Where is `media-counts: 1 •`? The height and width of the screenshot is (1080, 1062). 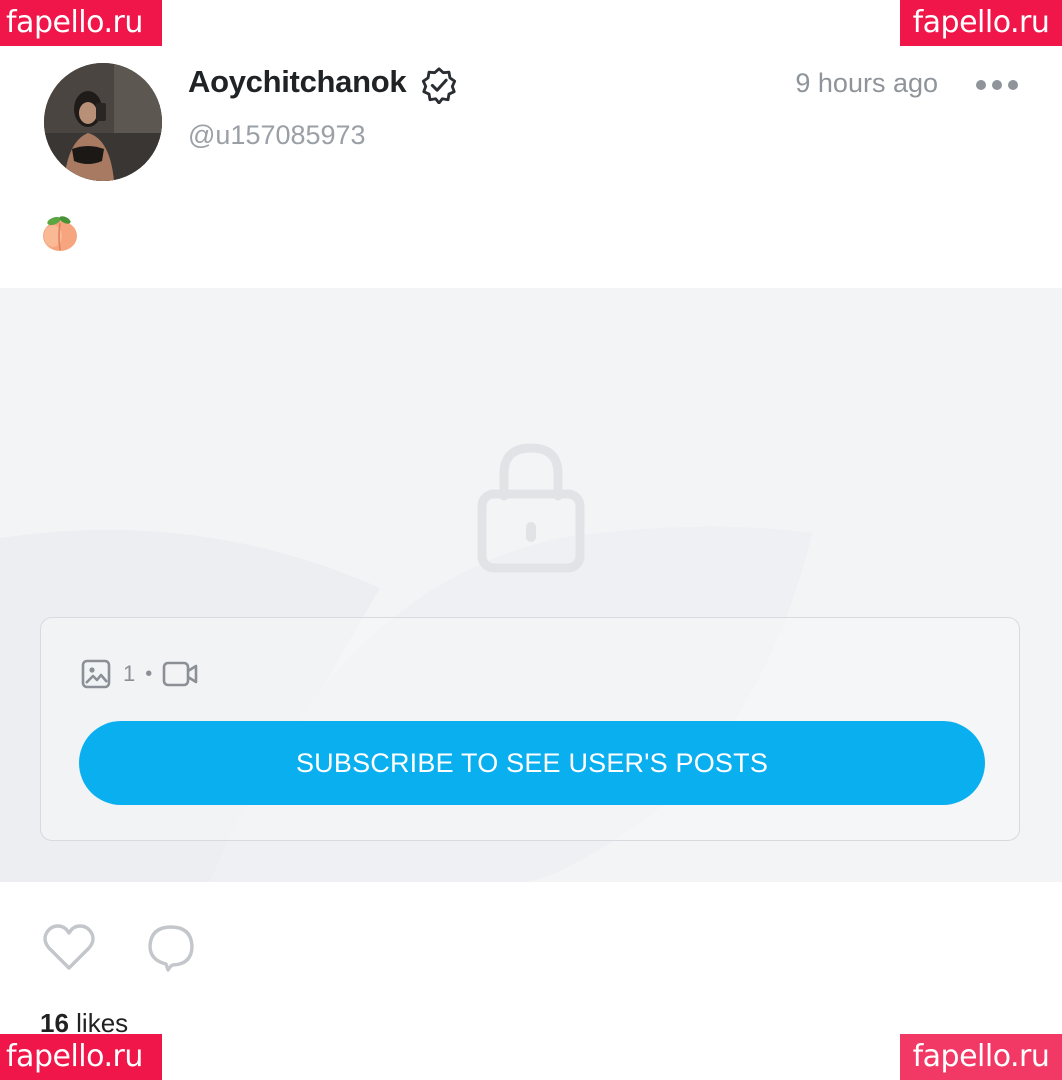
media-counts: 1 • is located at coordinates (139, 674).